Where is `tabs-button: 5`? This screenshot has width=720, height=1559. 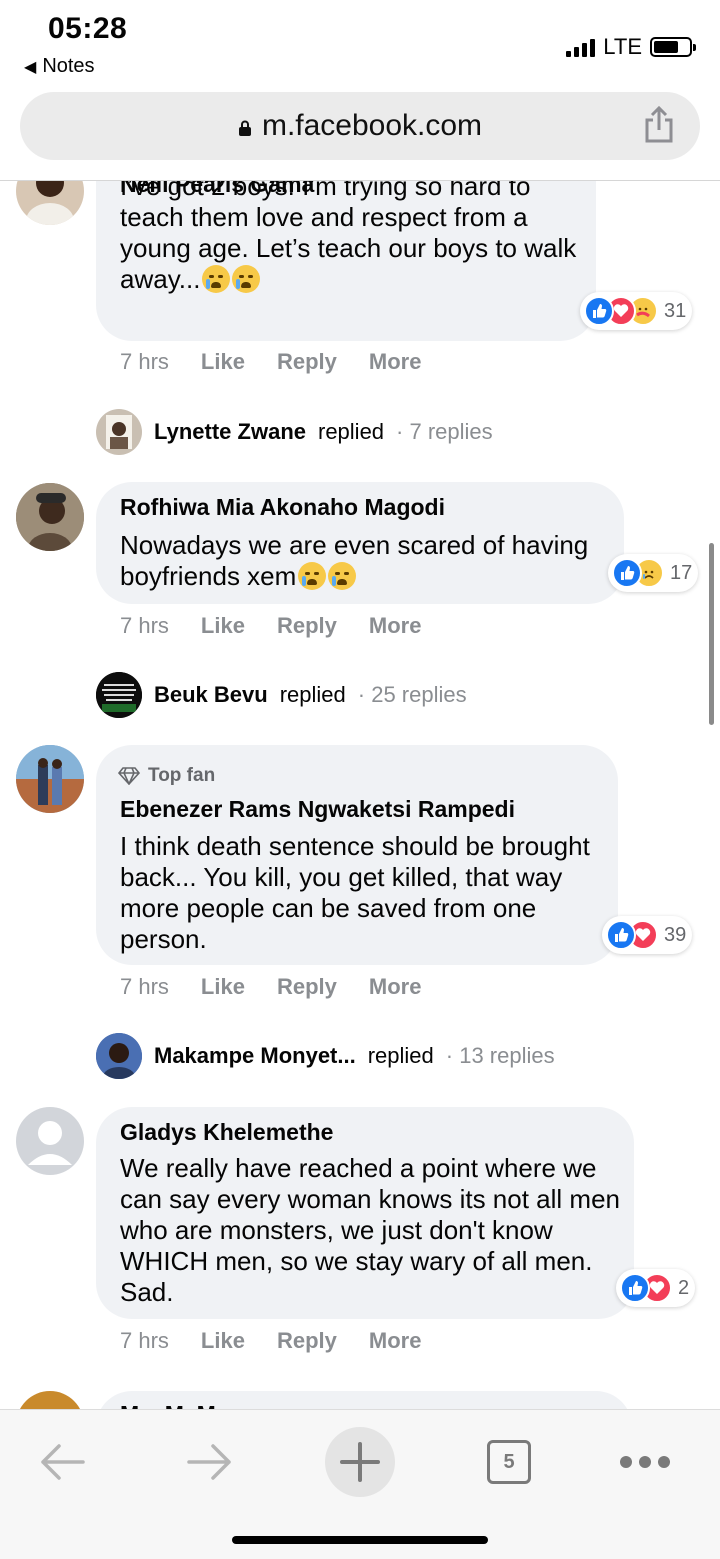
tabs-button: 5 is located at coordinates (509, 1462).